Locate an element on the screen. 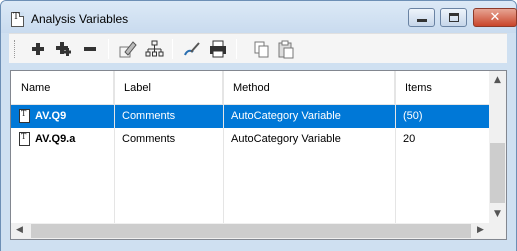 This screenshot has height=251, width=517. horizontal-scroll-thumb is located at coordinates (251, 231).